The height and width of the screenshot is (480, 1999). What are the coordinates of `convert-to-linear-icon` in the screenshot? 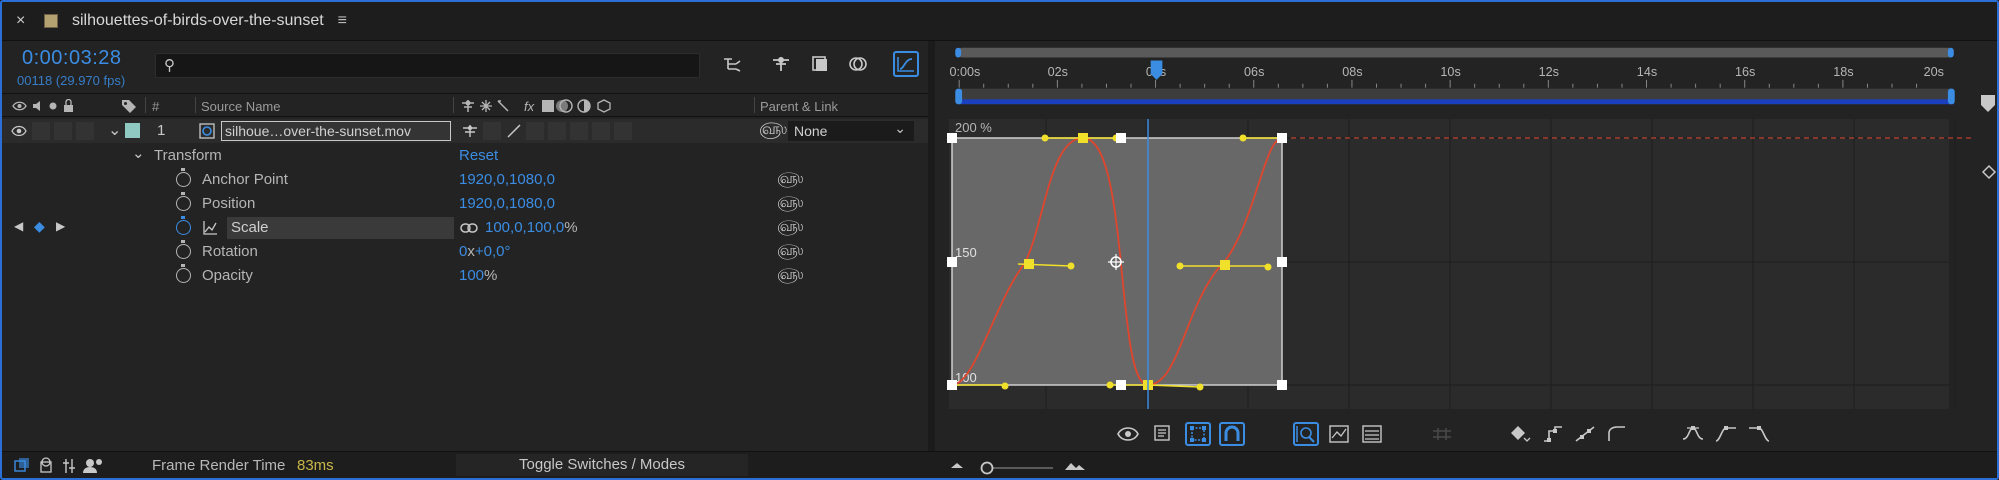 It's located at (1585, 434).